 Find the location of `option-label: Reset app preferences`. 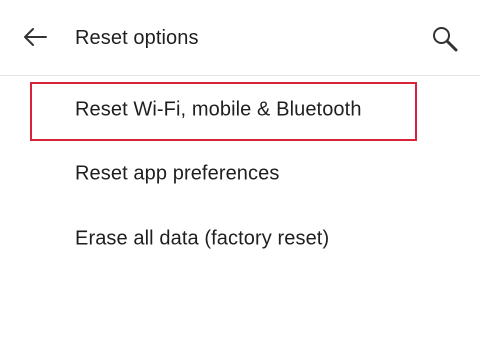

option-label: Reset app preferences is located at coordinates (177, 173).